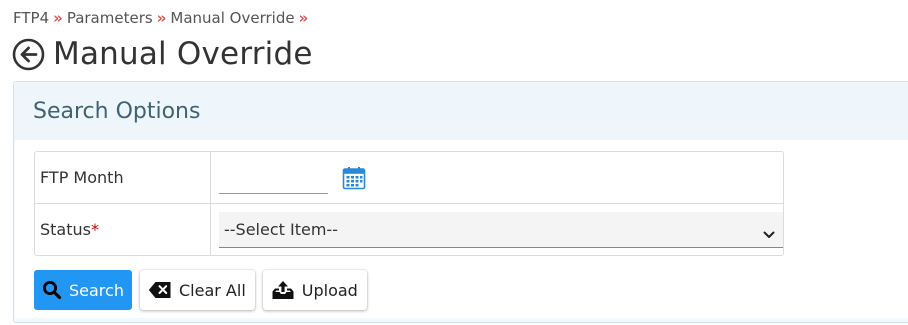 This screenshot has height=325, width=908. I want to click on form-row-status: Status* --Select Item--, so click(409, 229).